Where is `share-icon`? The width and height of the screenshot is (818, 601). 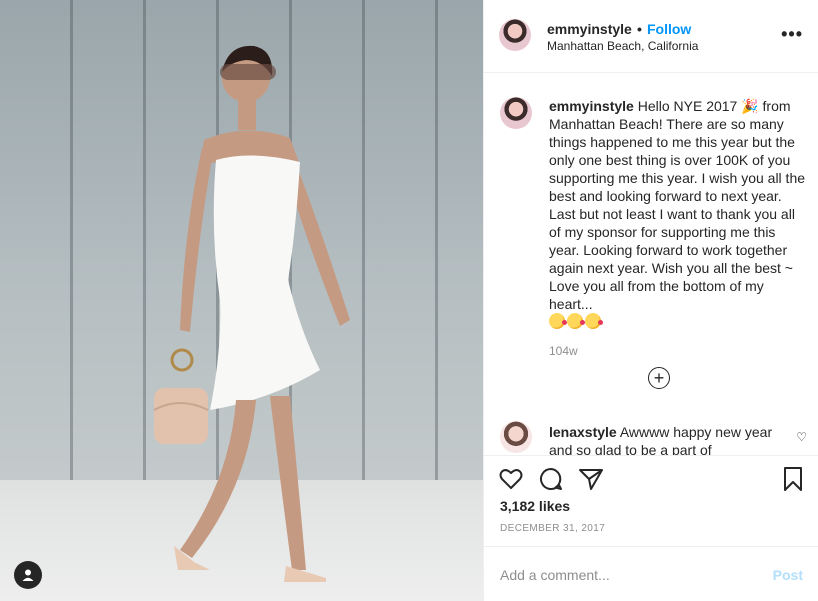
share-icon is located at coordinates (591, 479).